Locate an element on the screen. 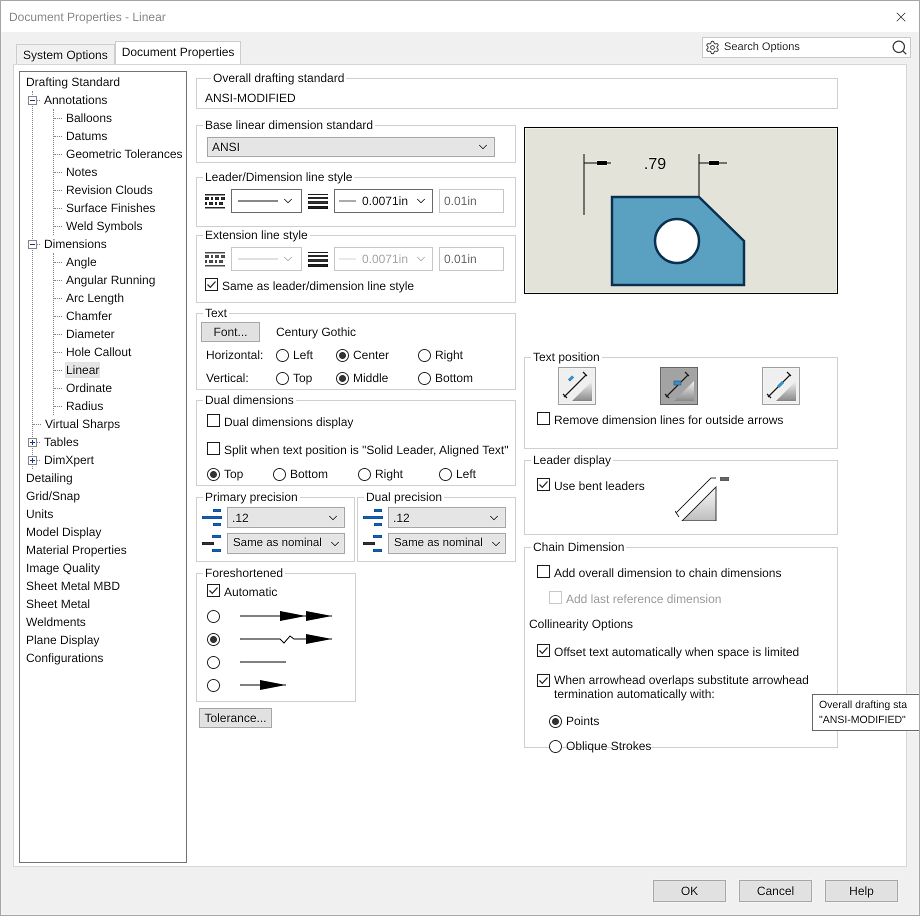  dialog-button: Cancel is located at coordinates (775, 891).